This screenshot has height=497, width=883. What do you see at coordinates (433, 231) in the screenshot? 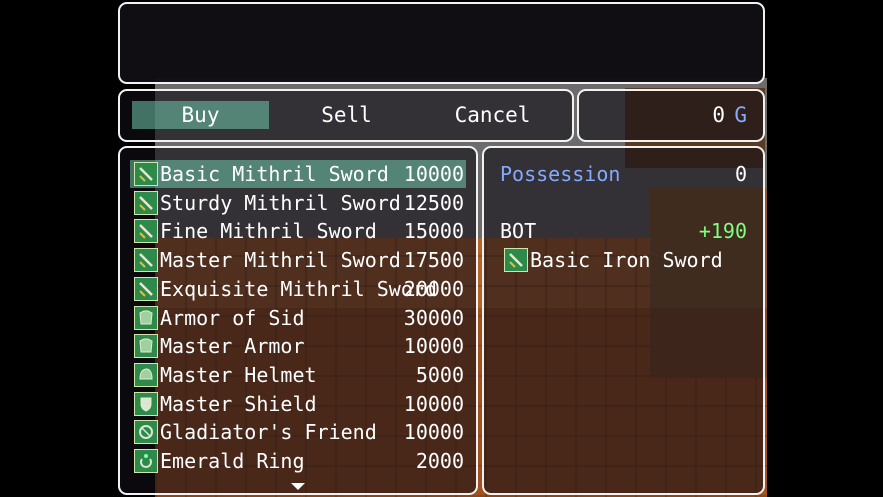
I see `item-price: 15000` at bounding box center [433, 231].